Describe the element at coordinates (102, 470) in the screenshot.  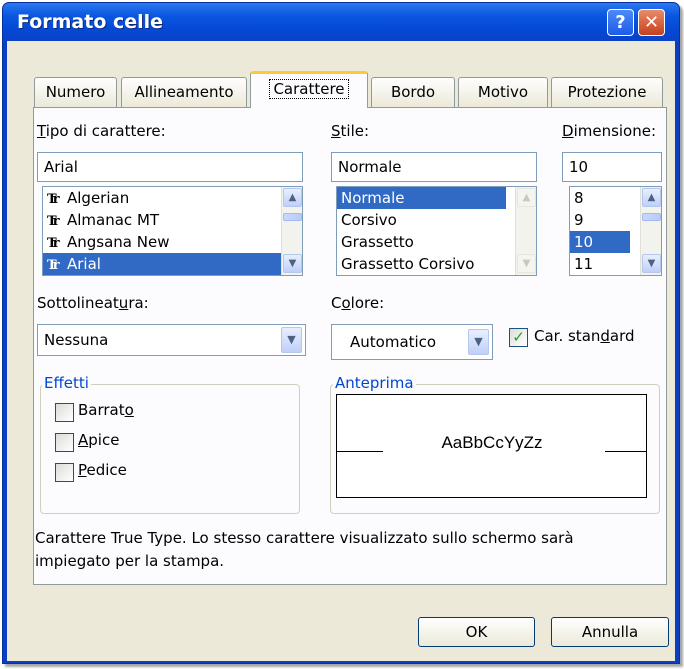
I see `subscript-label: Pedice` at that location.